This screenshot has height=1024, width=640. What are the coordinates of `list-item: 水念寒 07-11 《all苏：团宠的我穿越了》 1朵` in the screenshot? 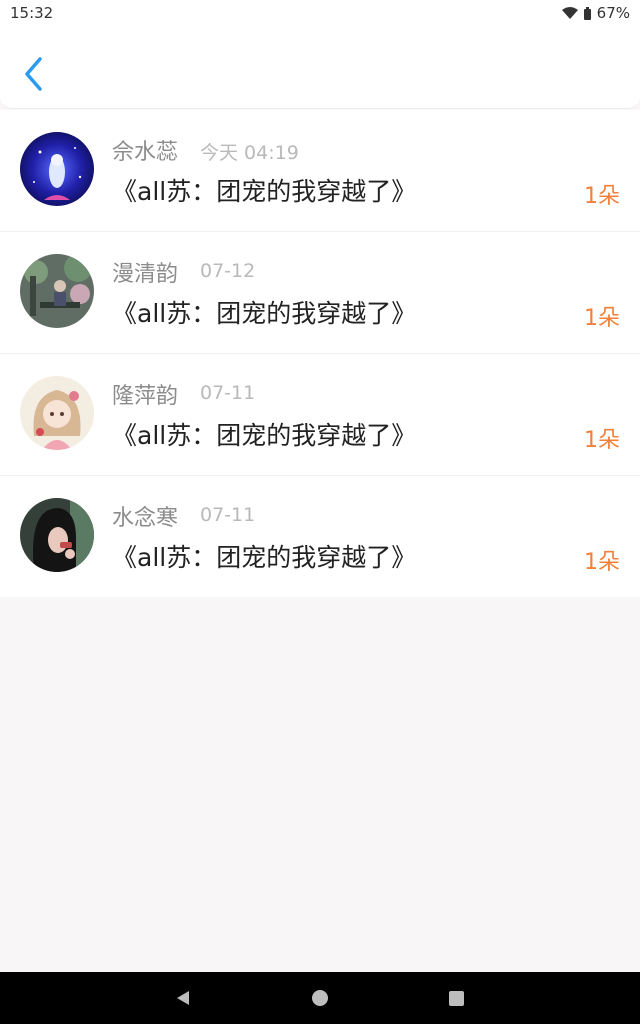 It's located at (320, 536).